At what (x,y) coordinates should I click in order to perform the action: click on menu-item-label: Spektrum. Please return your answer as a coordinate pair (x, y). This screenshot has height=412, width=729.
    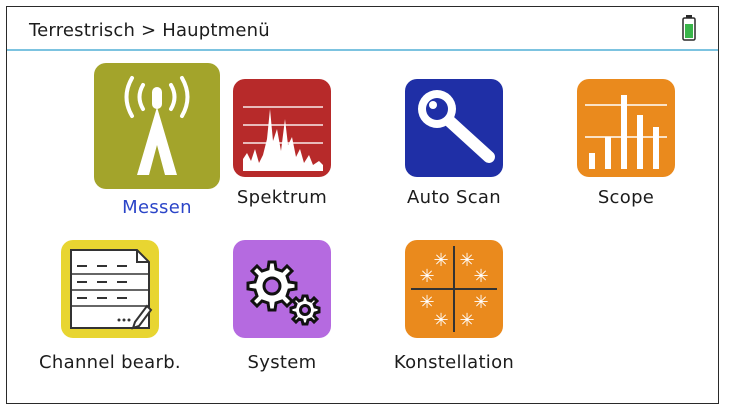
    Looking at the image, I should click on (282, 197).